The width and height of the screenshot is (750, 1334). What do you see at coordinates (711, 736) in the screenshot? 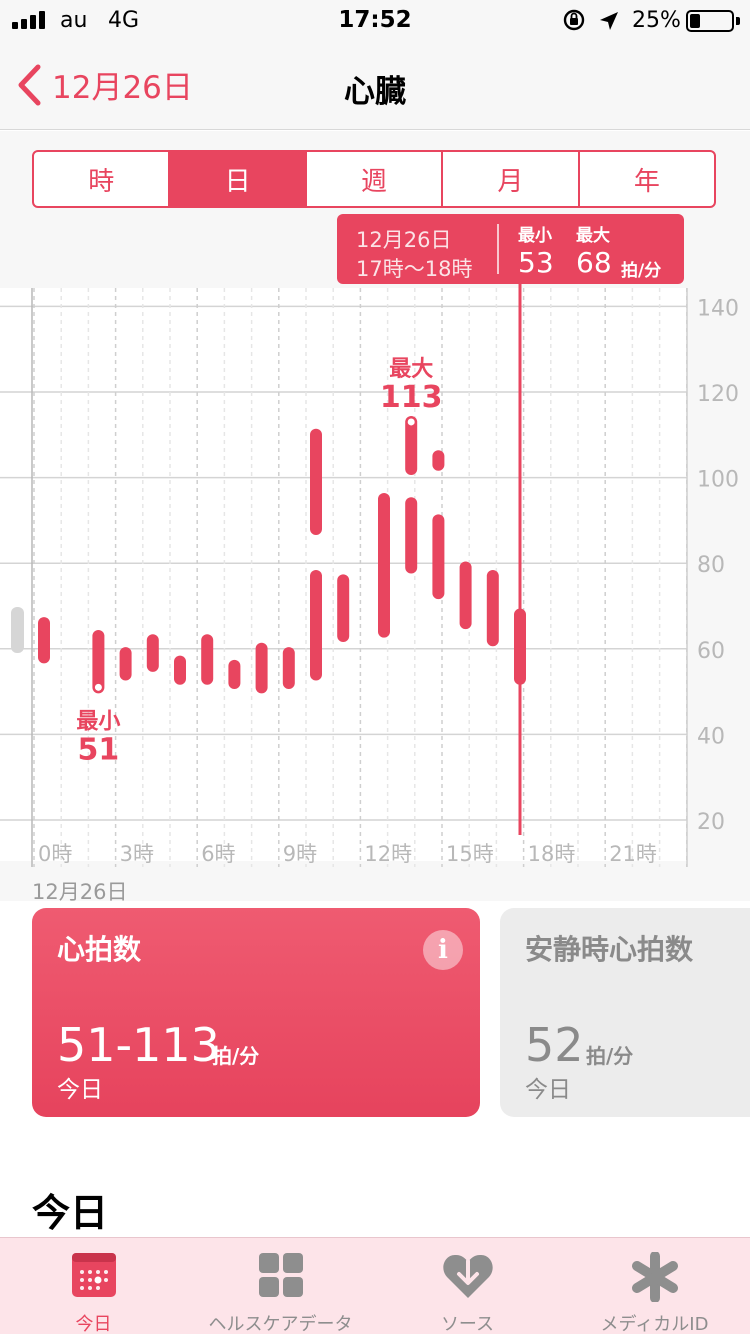
I see `y-tick-label: 40` at bounding box center [711, 736].